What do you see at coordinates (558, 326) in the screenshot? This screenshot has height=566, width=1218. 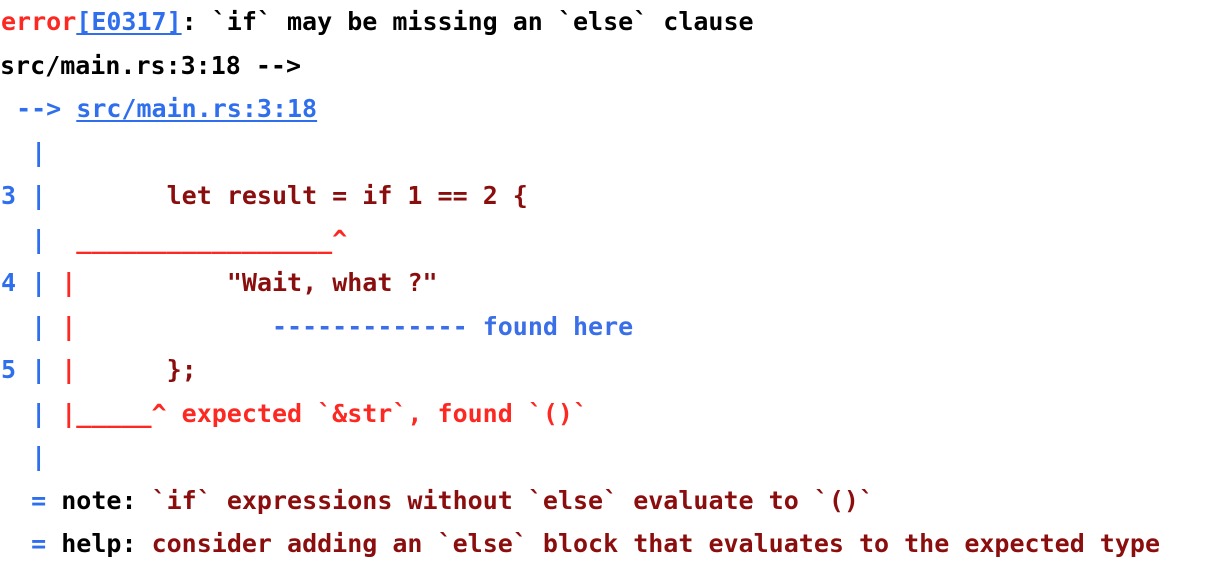 I see `found-here-label: found here` at bounding box center [558, 326].